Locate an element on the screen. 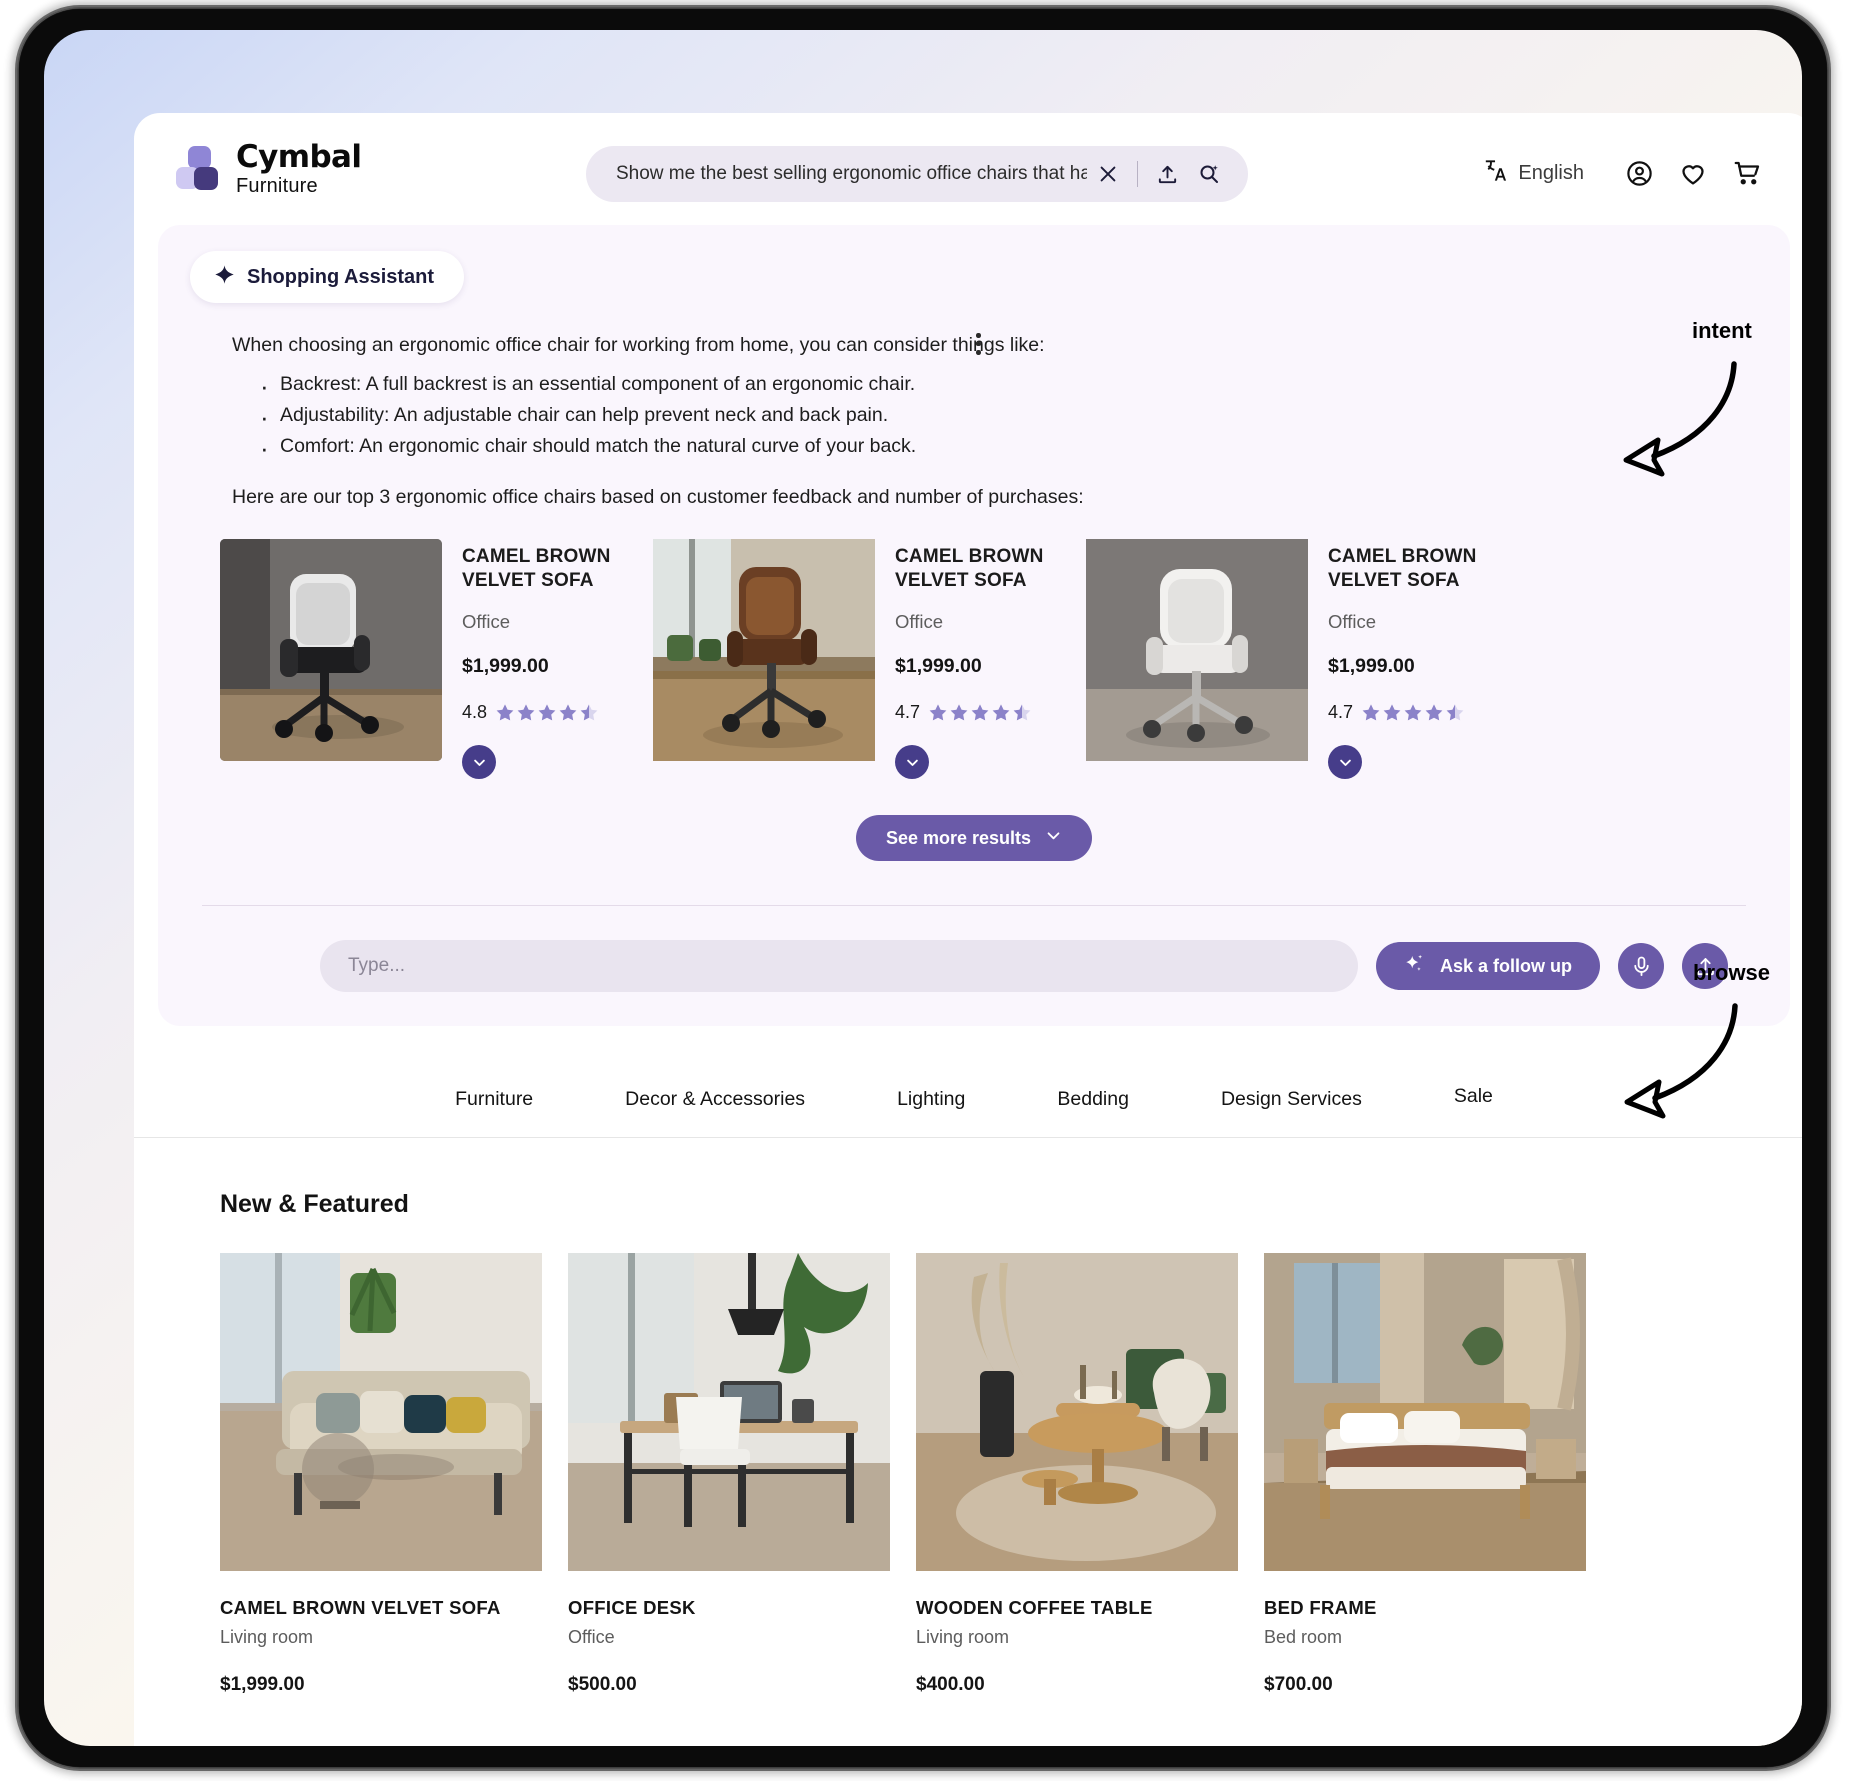  featured-product-card: WOODEN COFFEE TABLE Living room $400.00 is located at coordinates (1077, 1474).